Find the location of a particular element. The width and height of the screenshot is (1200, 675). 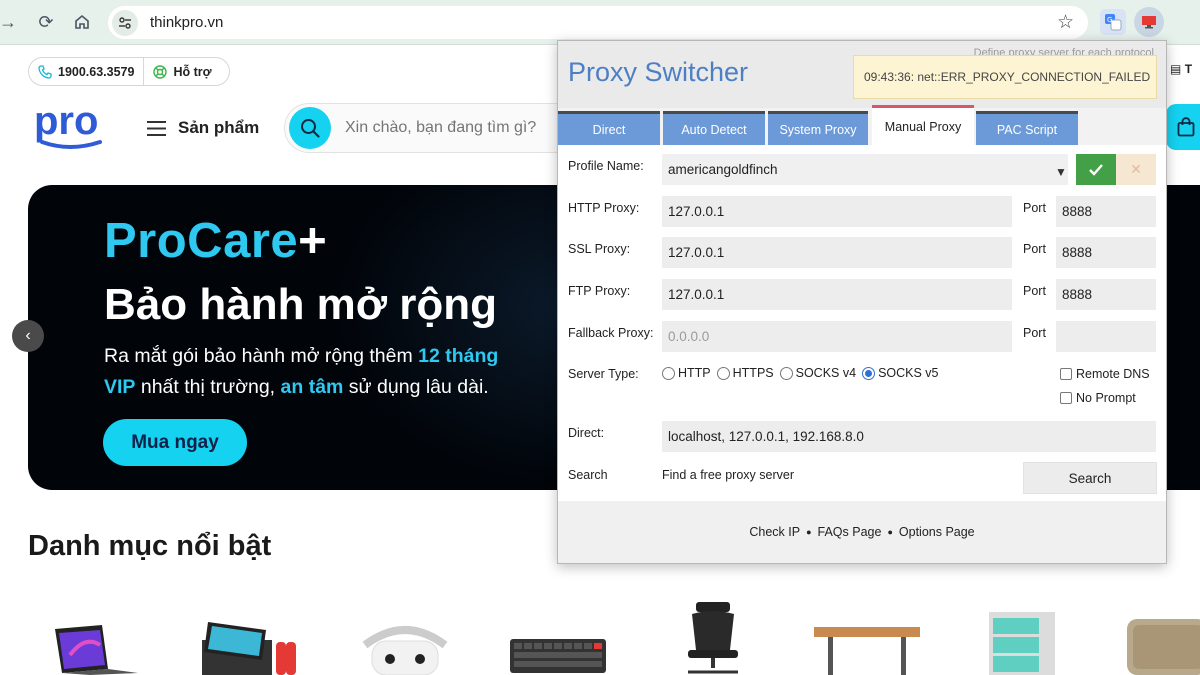

banner-brand: ProCare+ is located at coordinates (216, 241).